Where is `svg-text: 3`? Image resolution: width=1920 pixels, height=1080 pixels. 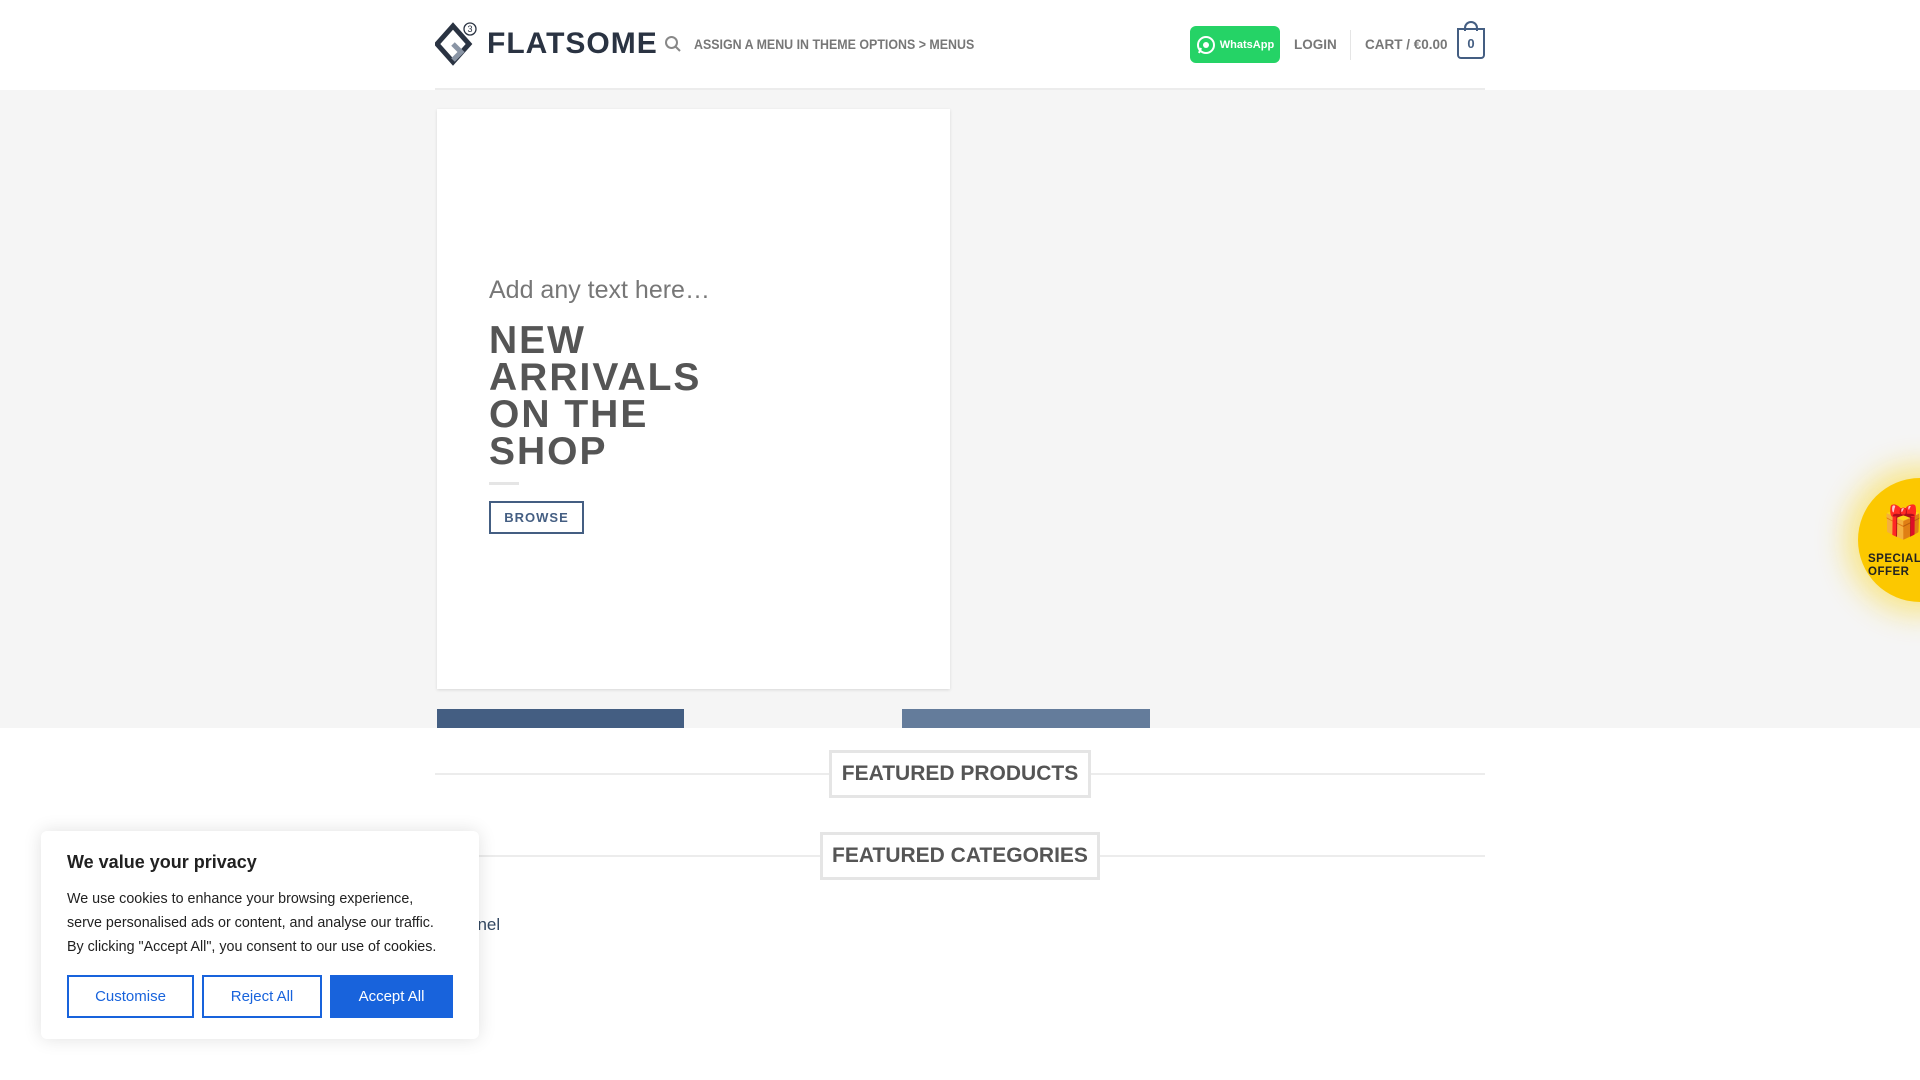
svg-text: 3 is located at coordinates (469, 29).